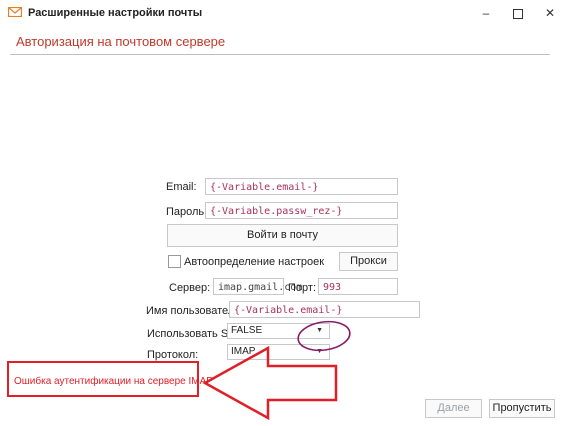 Image resolution: width=562 pixels, height=426 pixels. I want to click on skip-button: Пропустить, so click(522, 408).